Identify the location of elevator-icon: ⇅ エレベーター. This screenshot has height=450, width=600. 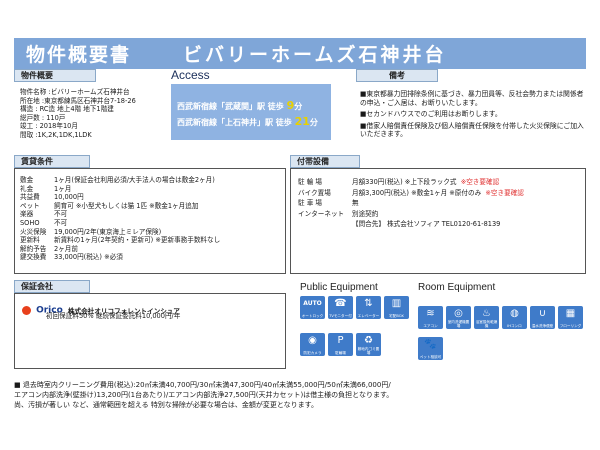
(368, 307).